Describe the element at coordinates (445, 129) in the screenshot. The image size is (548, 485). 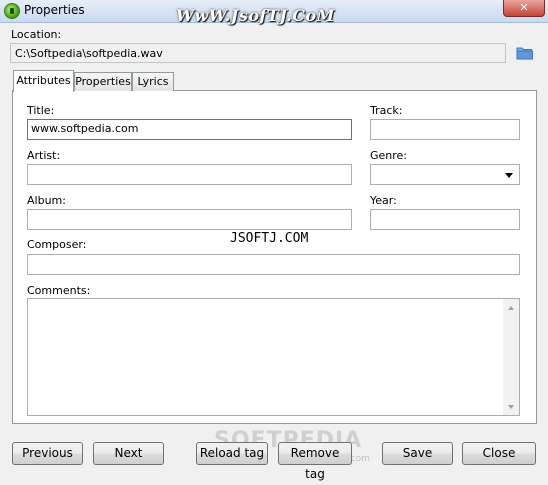
I see `track-input` at that location.